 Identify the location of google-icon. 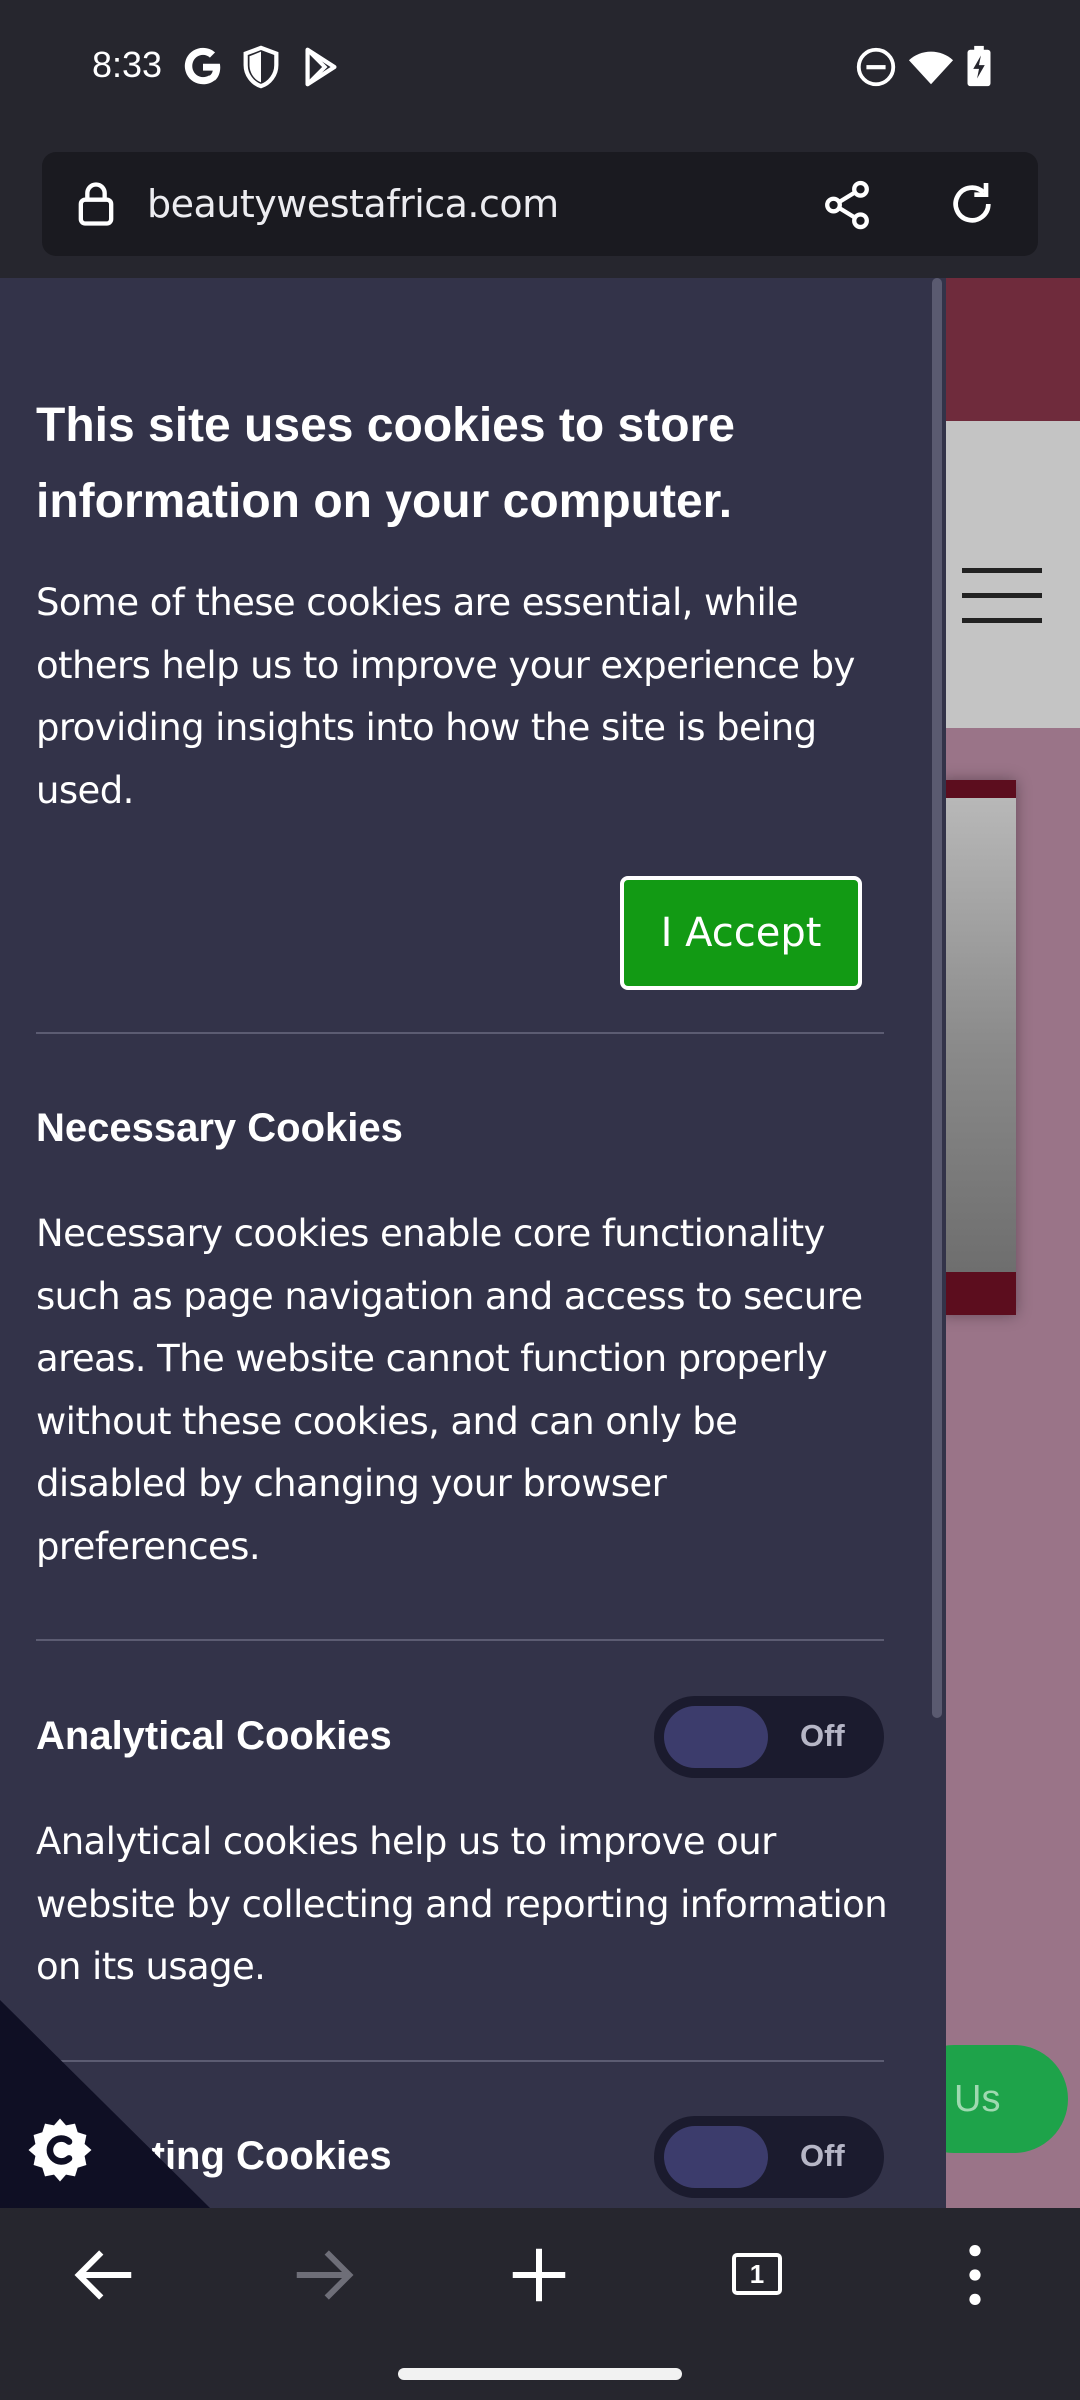
(202, 66).